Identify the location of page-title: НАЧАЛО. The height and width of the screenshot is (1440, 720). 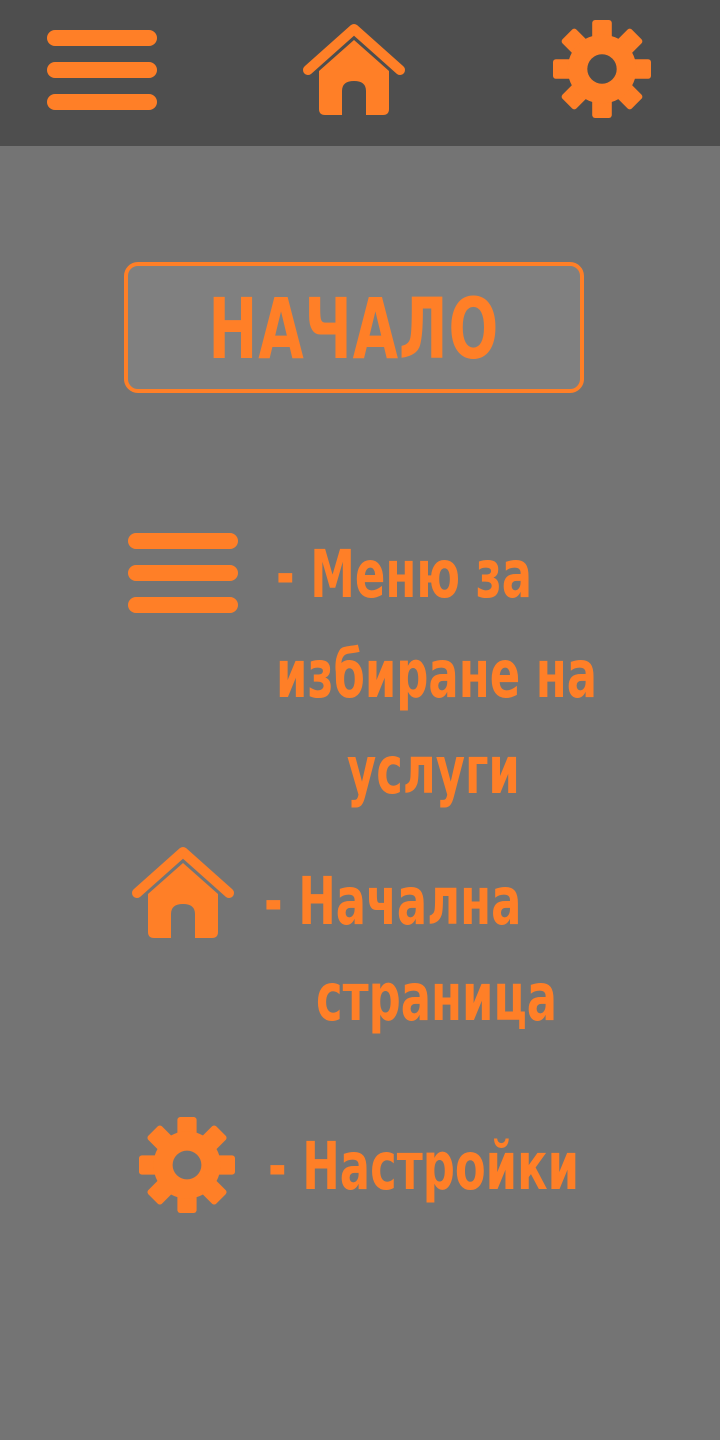
(354, 328).